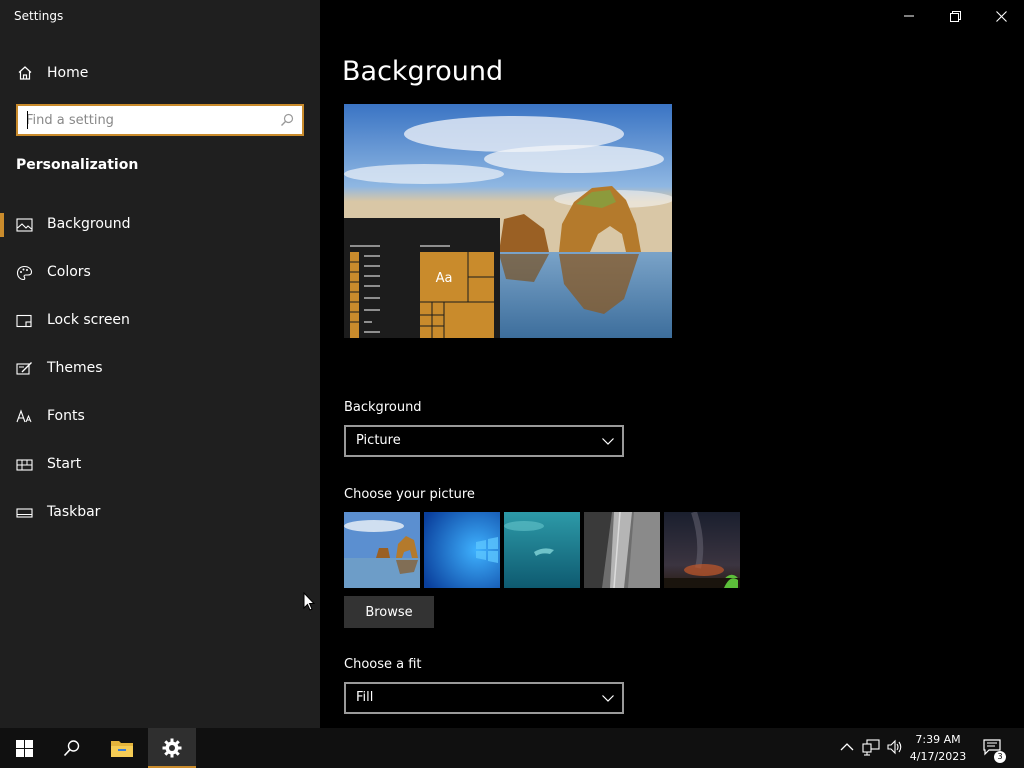 The width and height of the screenshot is (1024, 768). I want to click on picture-thumbnail-rock-face, so click(622, 550).